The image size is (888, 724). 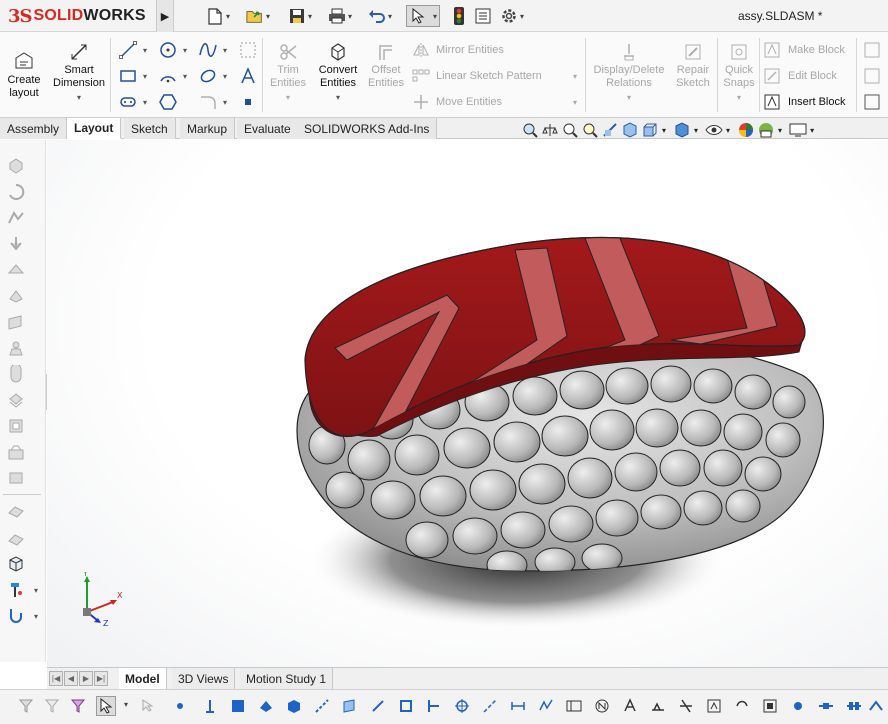 I want to click on filter-solid-bodies-icon, so click(x=294, y=706).